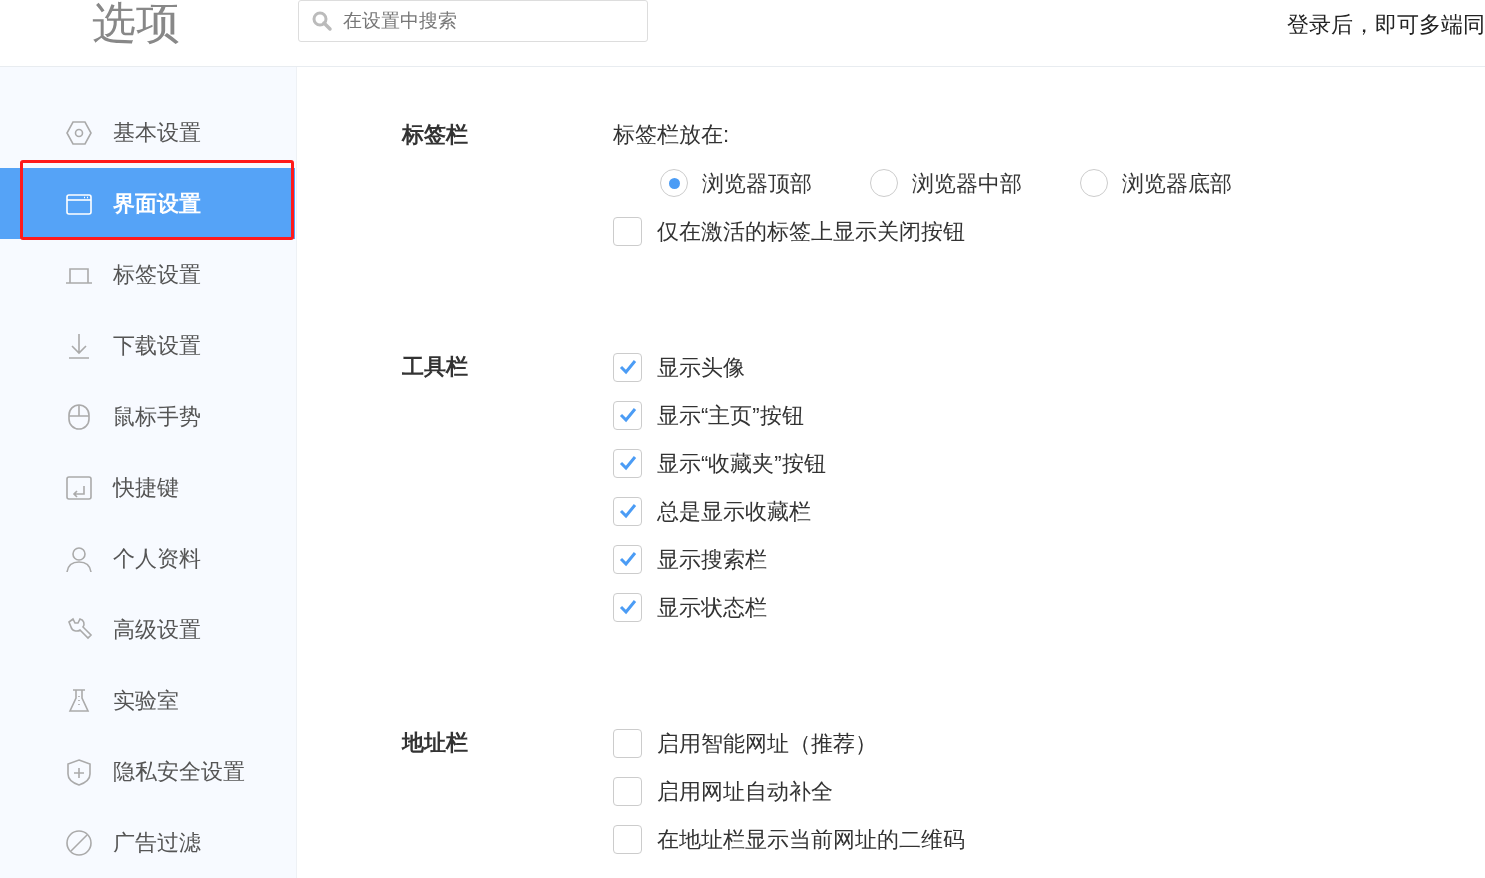  I want to click on checkbox-option: 在地址栏显示当前网址的二维码, so click(789, 839).